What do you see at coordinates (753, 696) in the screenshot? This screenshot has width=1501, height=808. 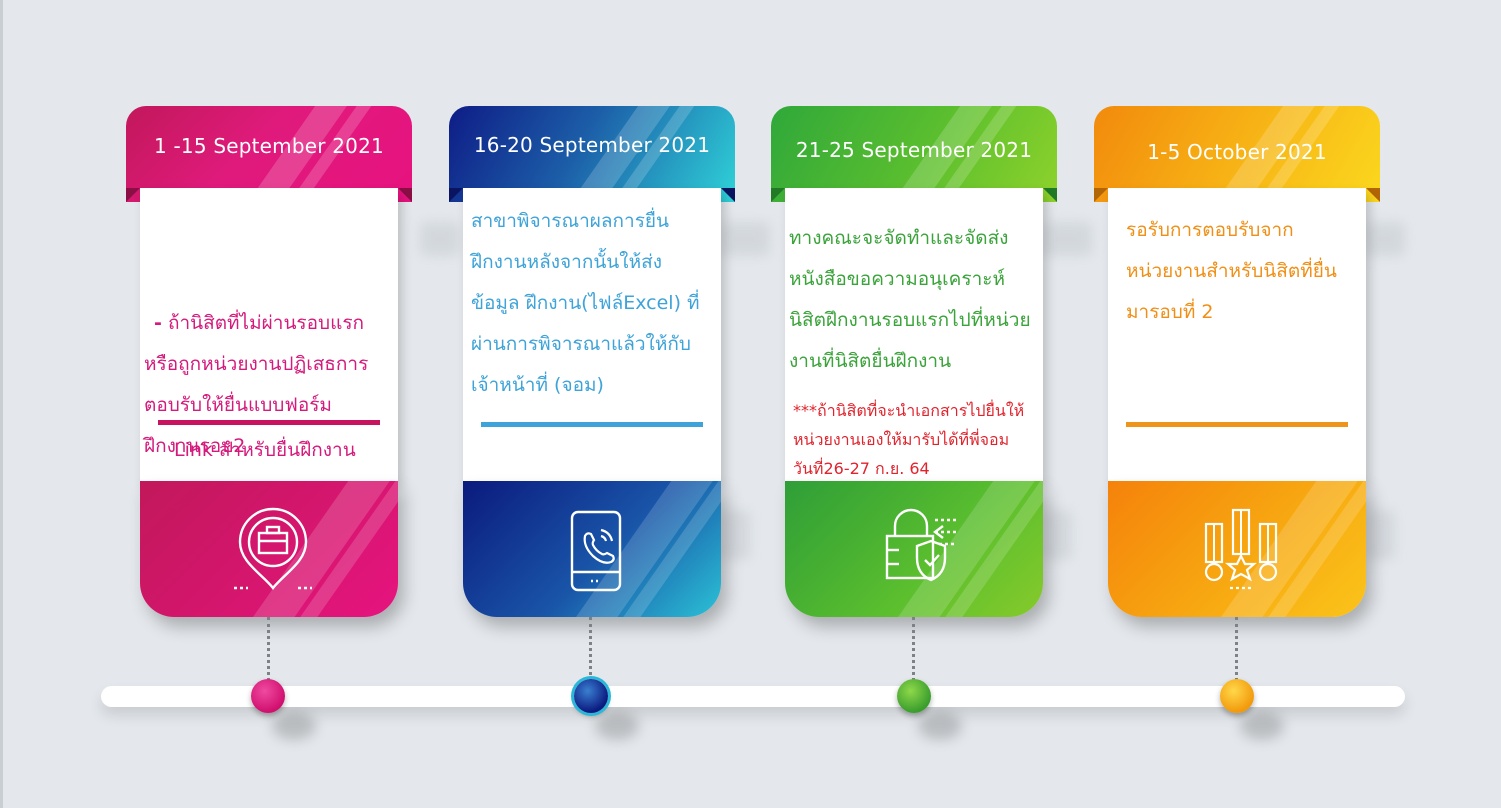 I see `timeline-bar` at bounding box center [753, 696].